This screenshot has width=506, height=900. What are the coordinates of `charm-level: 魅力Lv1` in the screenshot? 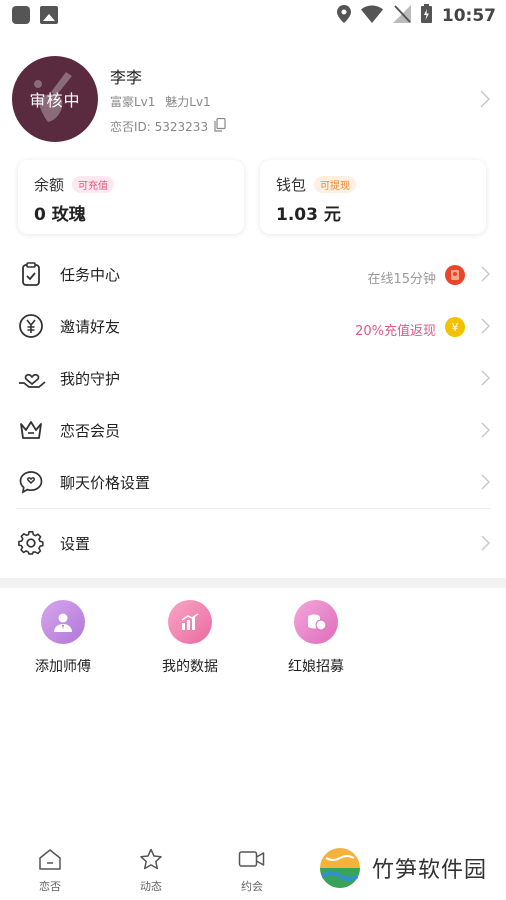 It's located at (188, 102).